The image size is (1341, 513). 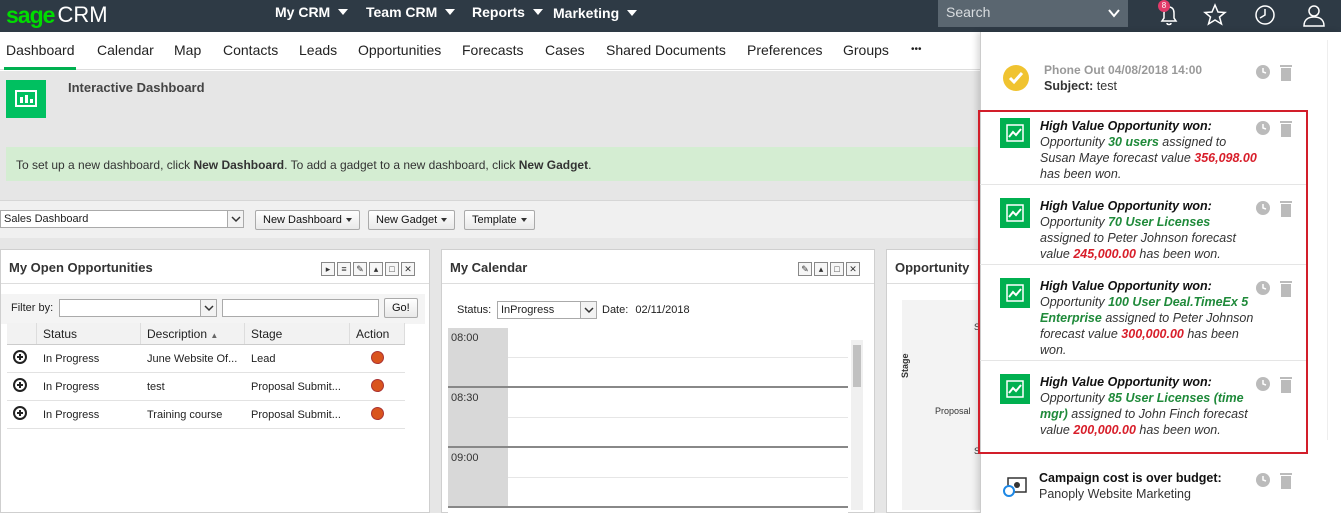 What do you see at coordinates (1225, 158) in the screenshot?
I see `forecast-value: 356,098.00` at bounding box center [1225, 158].